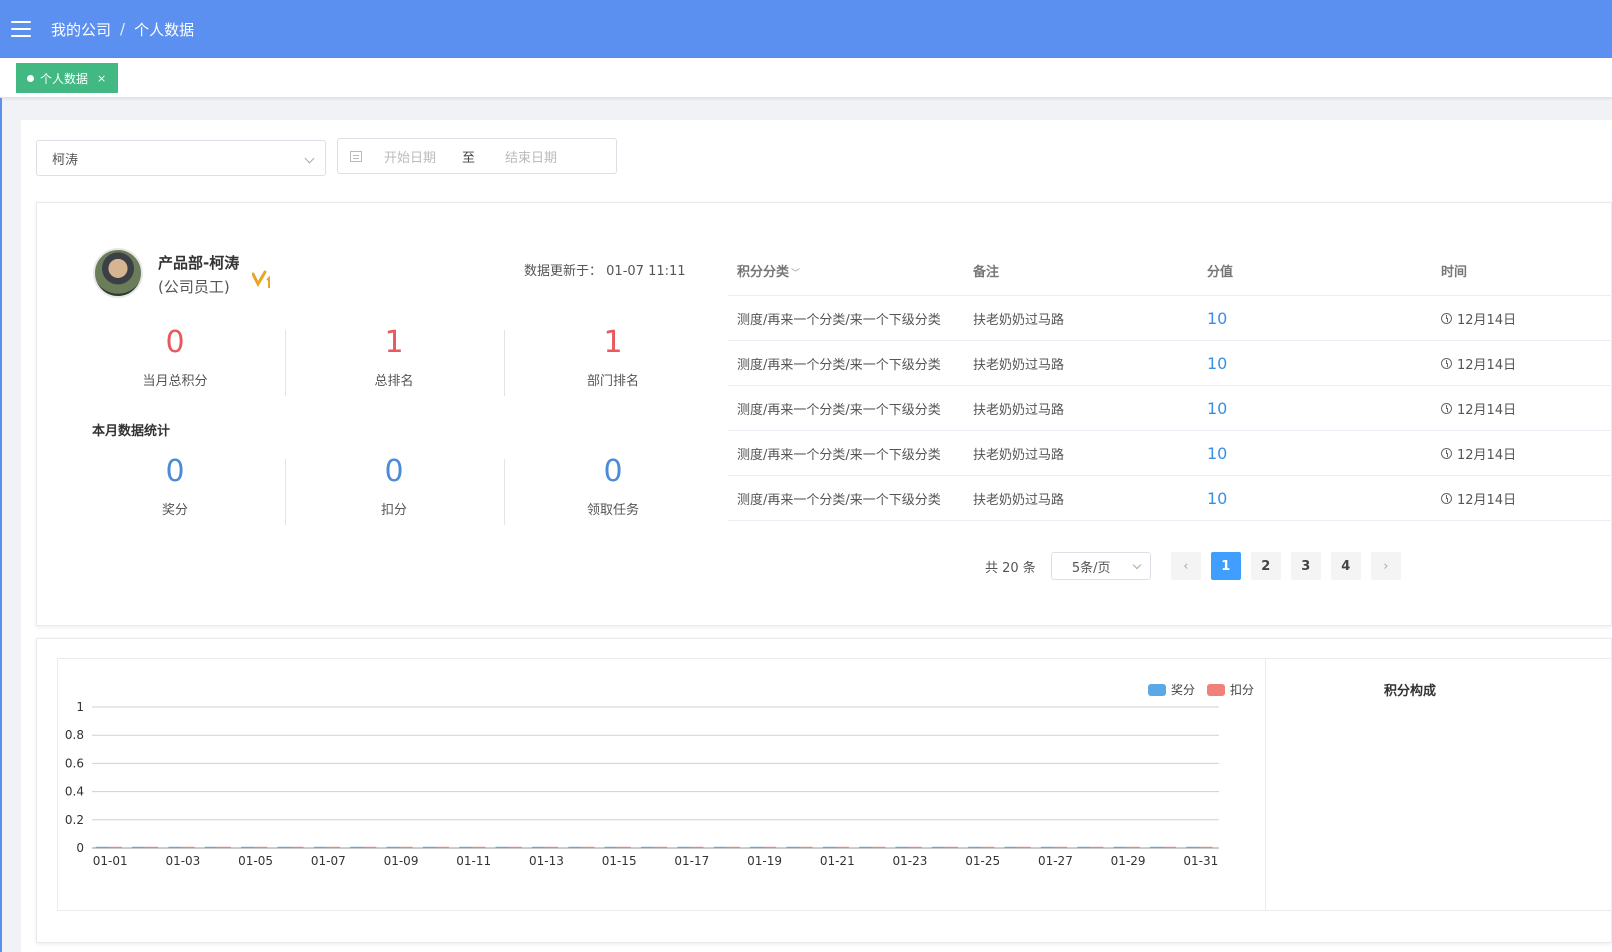 Image resolution: width=1612 pixels, height=952 pixels. What do you see at coordinates (477, 156) in the screenshot?
I see `date-range-picker: 开始日期 至 结束日期` at bounding box center [477, 156].